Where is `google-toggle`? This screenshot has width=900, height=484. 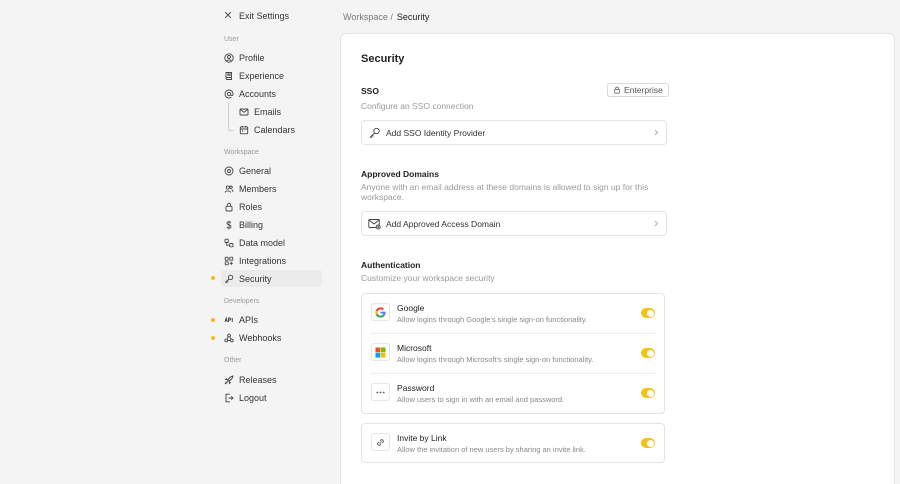 google-toggle is located at coordinates (648, 313).